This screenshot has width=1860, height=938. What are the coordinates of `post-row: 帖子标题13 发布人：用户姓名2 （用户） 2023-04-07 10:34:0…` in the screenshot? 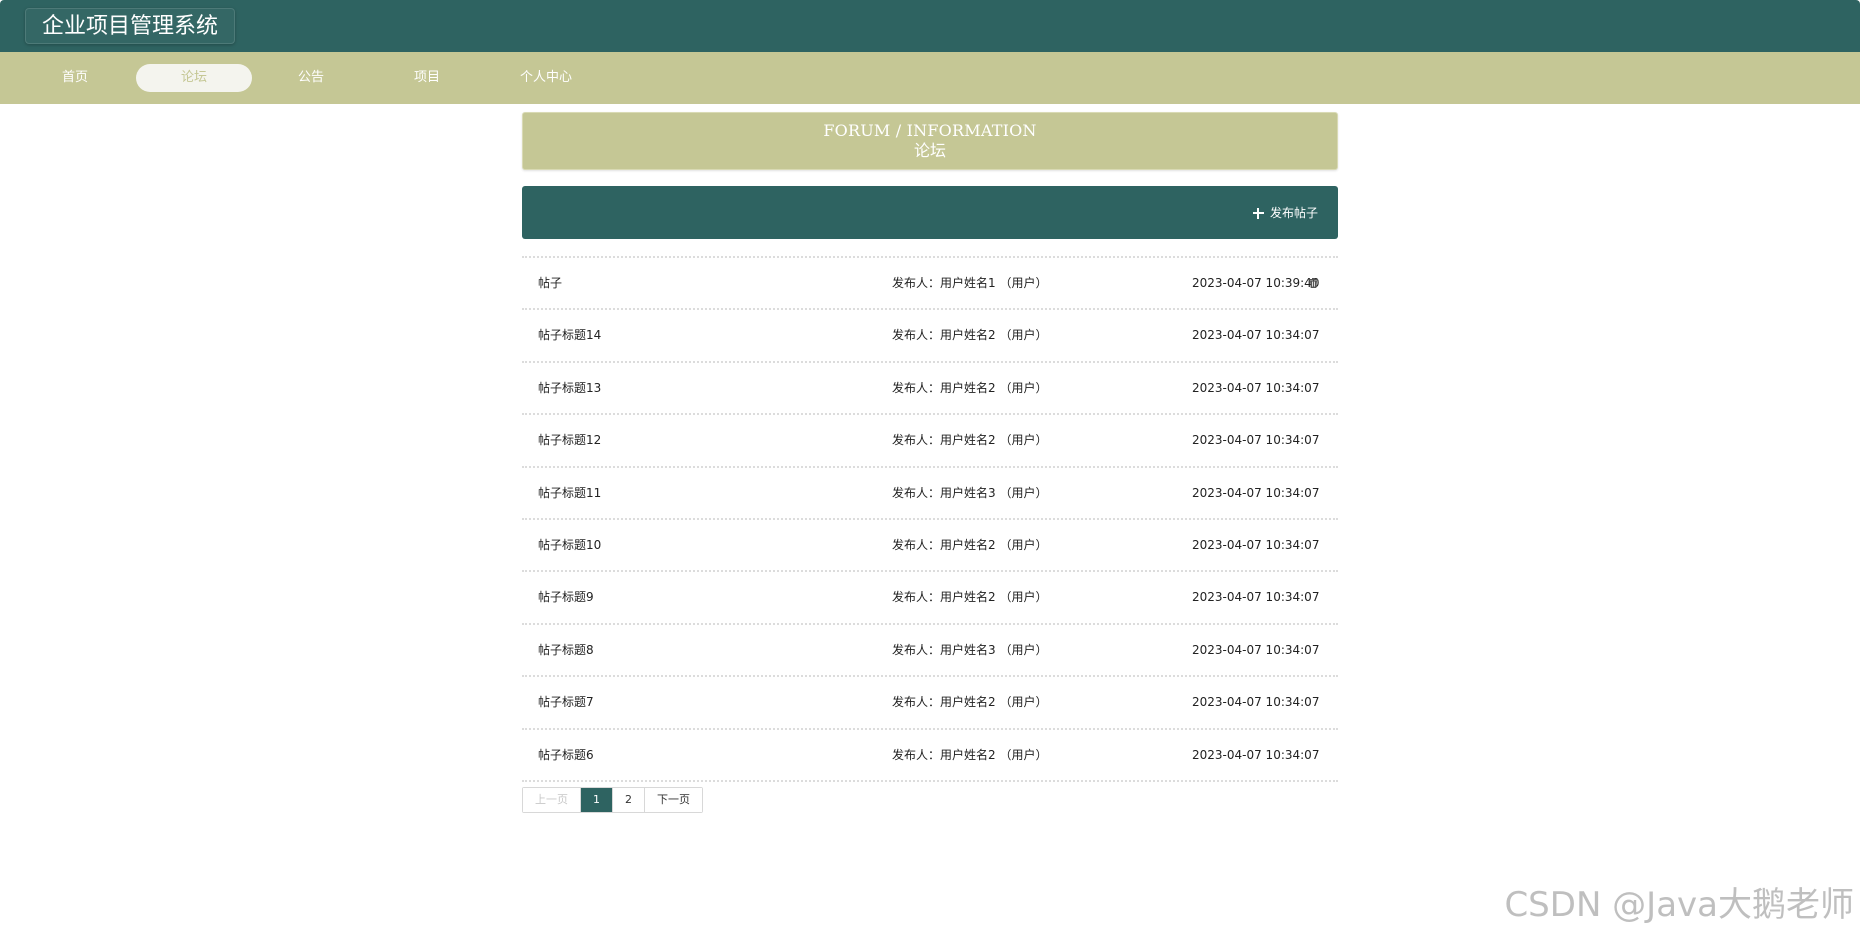 It's located at (930, 389).